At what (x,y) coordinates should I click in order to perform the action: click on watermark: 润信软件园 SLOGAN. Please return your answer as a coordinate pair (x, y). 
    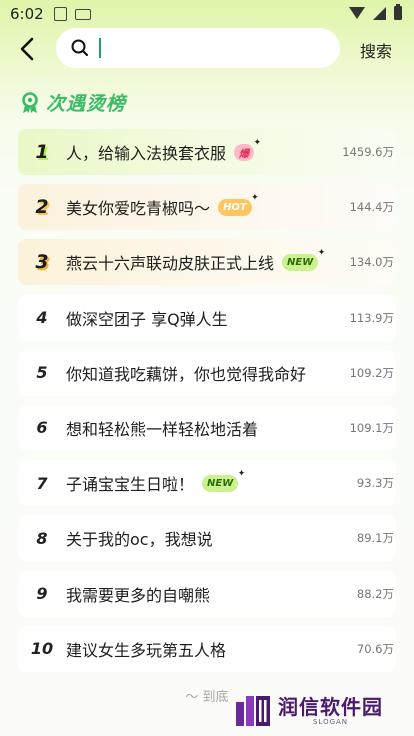
    Looking at the image, I should click on (316, 711).